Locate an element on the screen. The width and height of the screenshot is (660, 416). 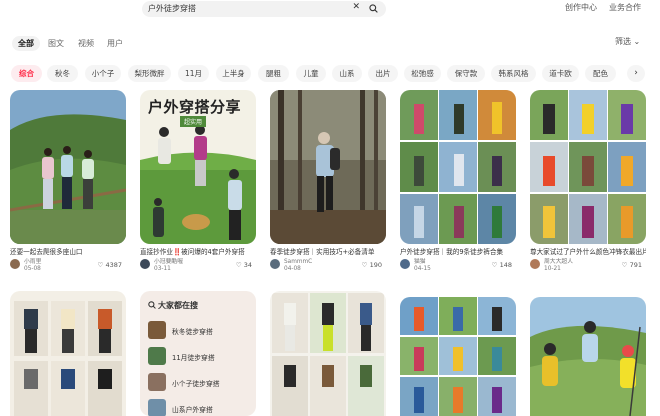
like-count: ♡ 4387 is located at coordinates (110, 265).